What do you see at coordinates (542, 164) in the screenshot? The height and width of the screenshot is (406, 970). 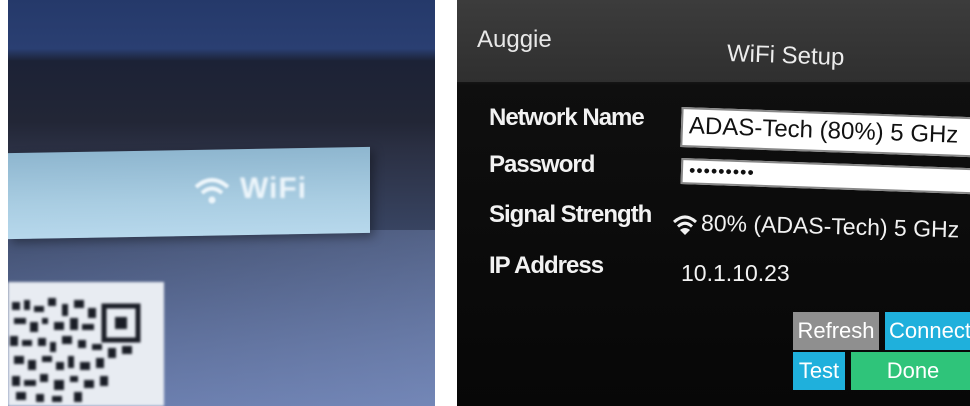 I see `password-label: Password` at bounding box center [542, 164].